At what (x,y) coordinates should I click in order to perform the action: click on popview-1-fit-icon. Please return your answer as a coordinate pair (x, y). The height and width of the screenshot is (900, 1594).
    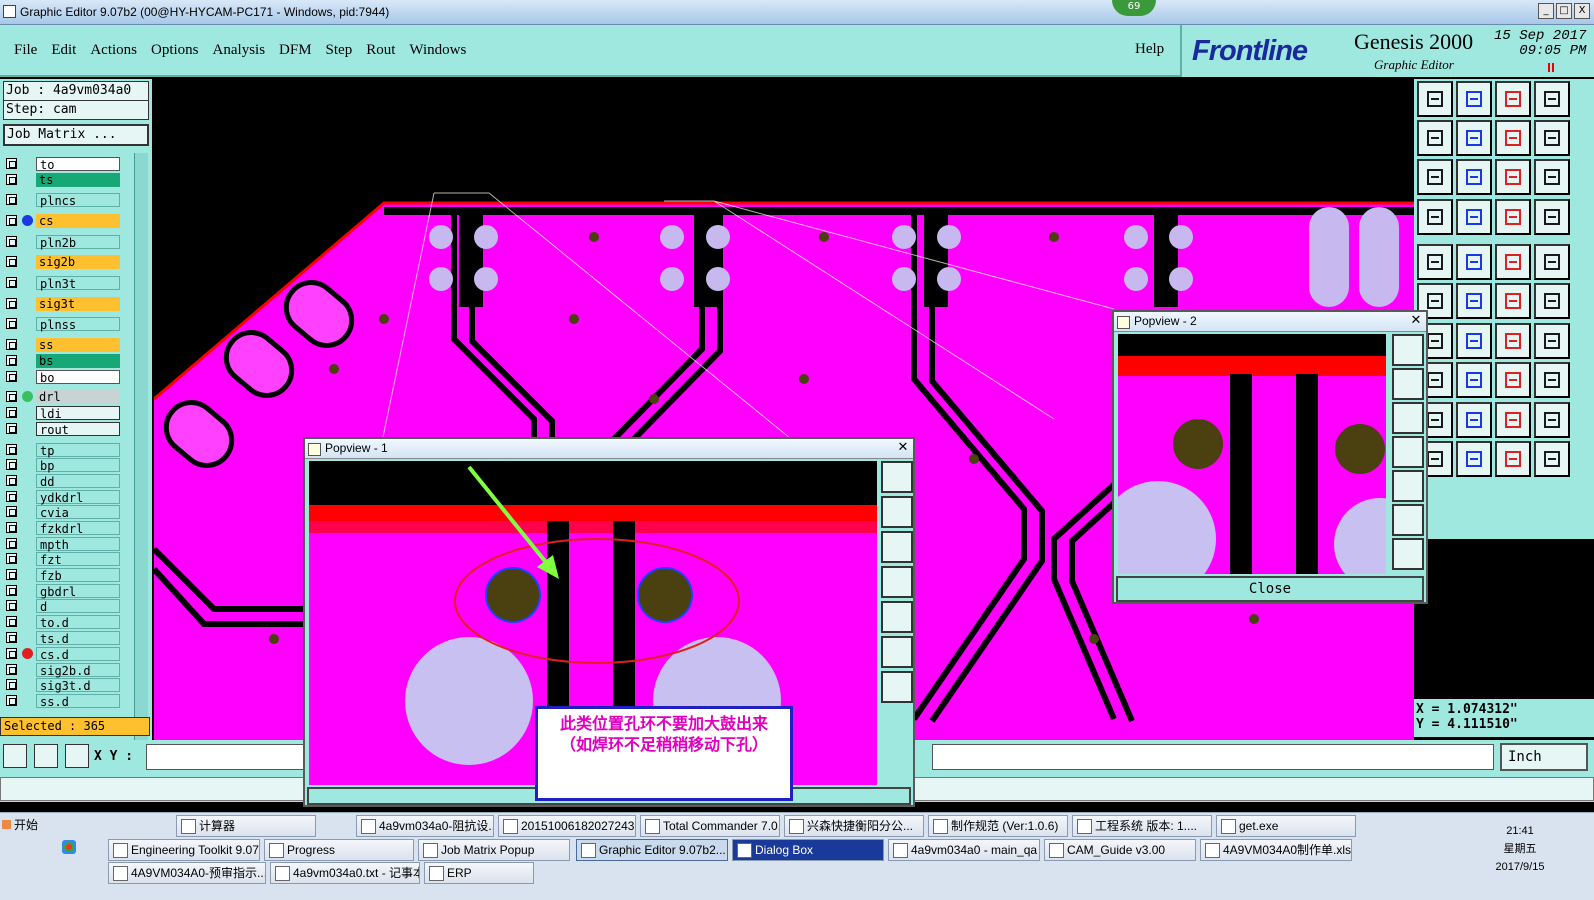
    Looking at the image, I should click on (897, 687).